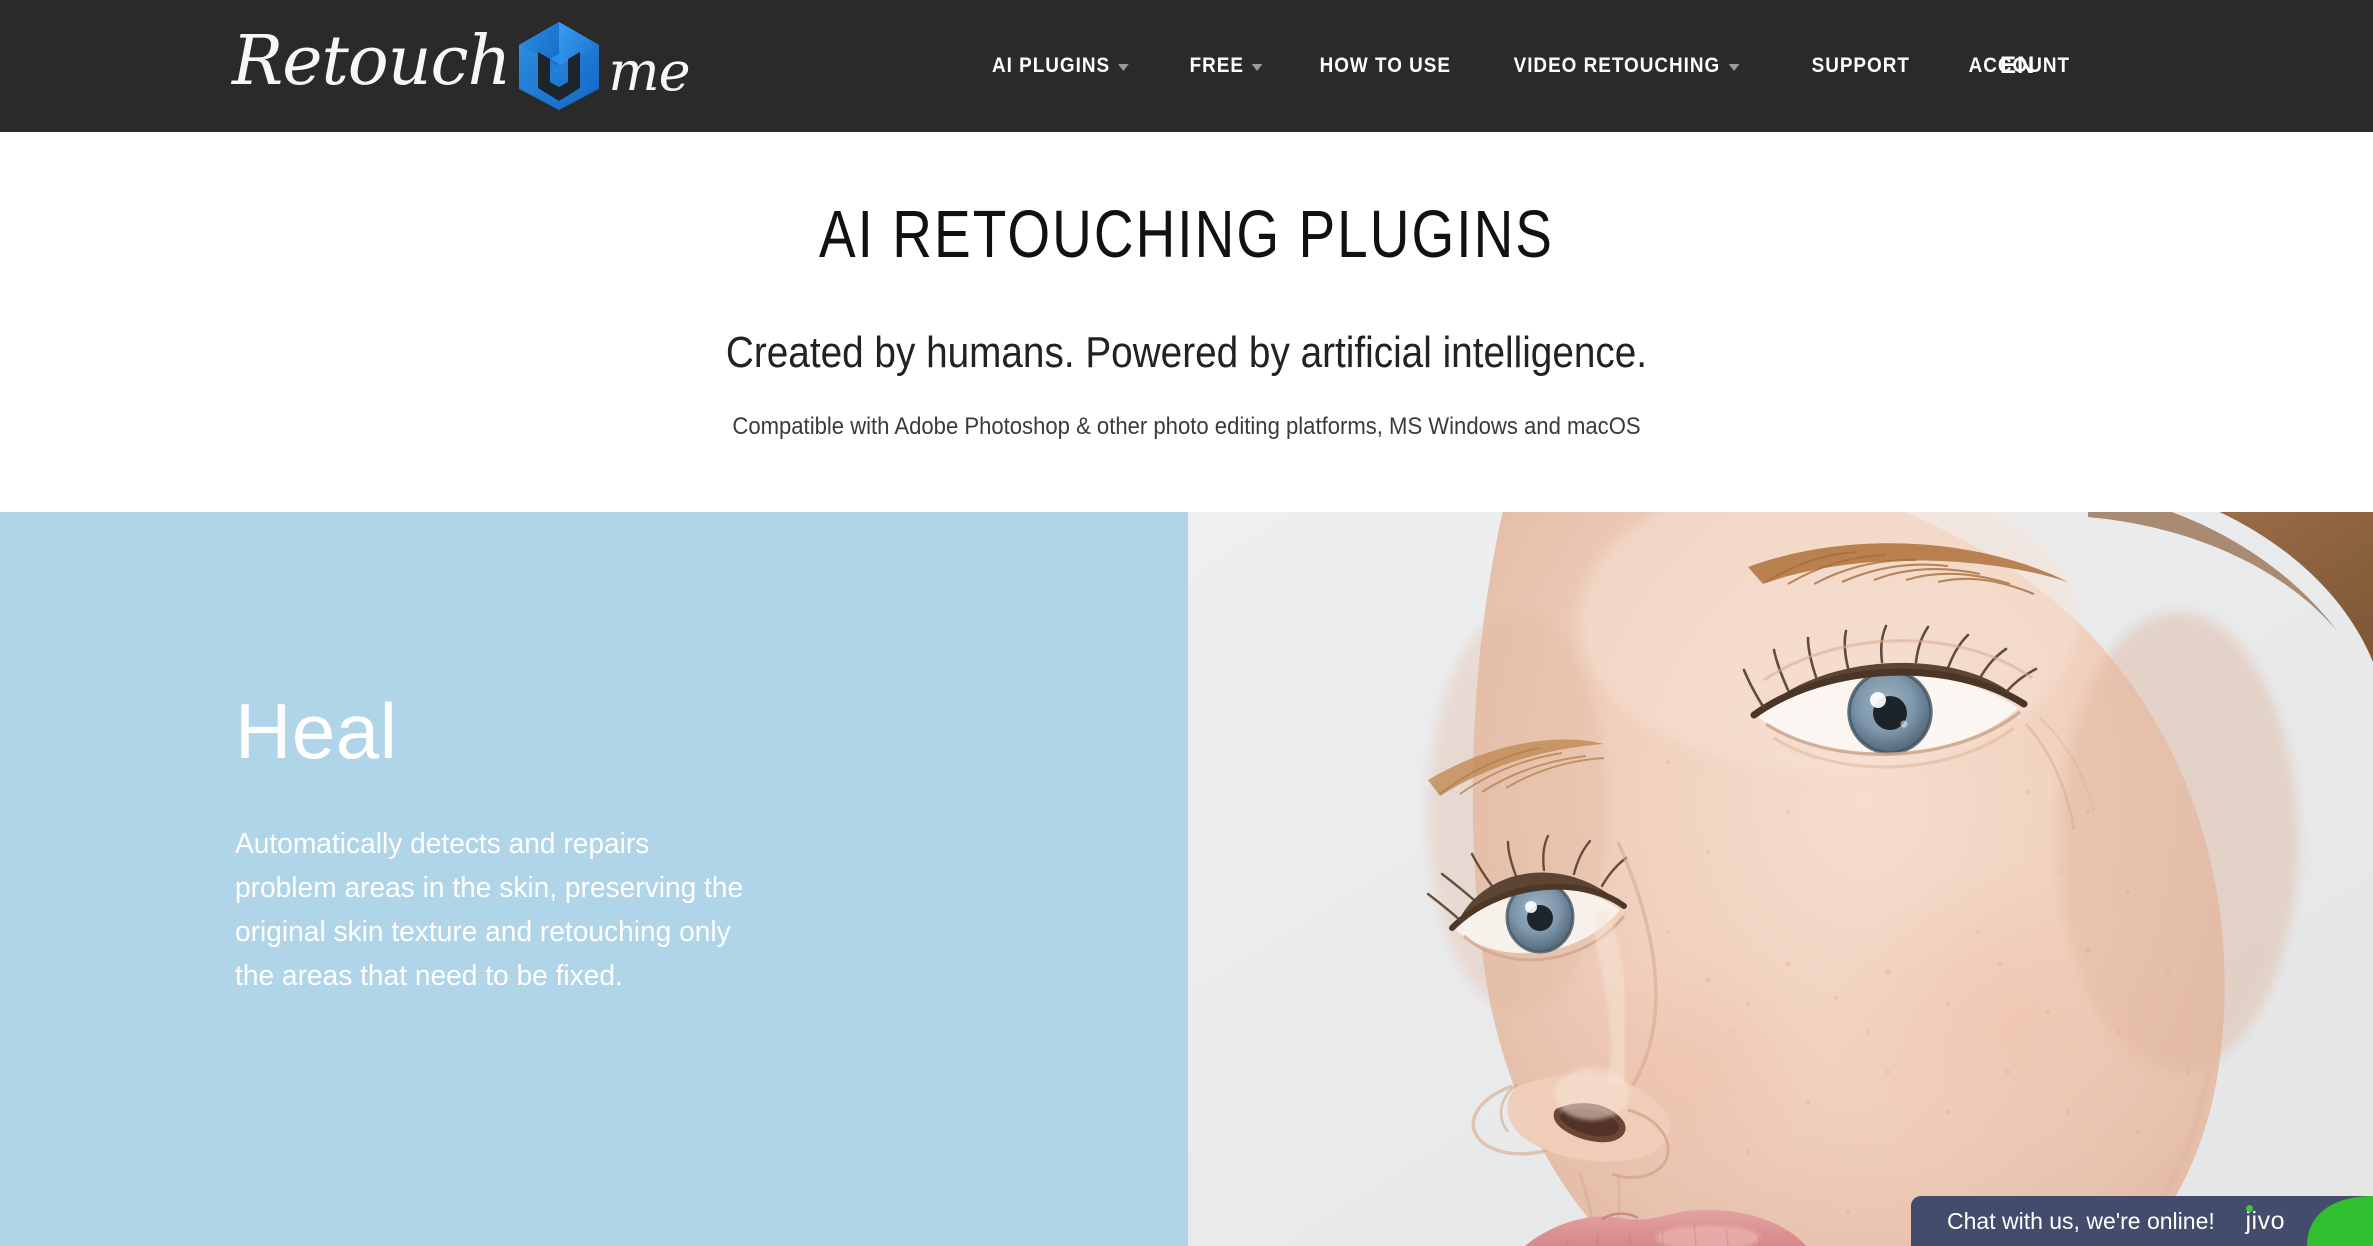 This screenshot has height=1246, width=2373. I want to click on nav-item-how-to-use: HOW TO USE, so click(1385, 66).